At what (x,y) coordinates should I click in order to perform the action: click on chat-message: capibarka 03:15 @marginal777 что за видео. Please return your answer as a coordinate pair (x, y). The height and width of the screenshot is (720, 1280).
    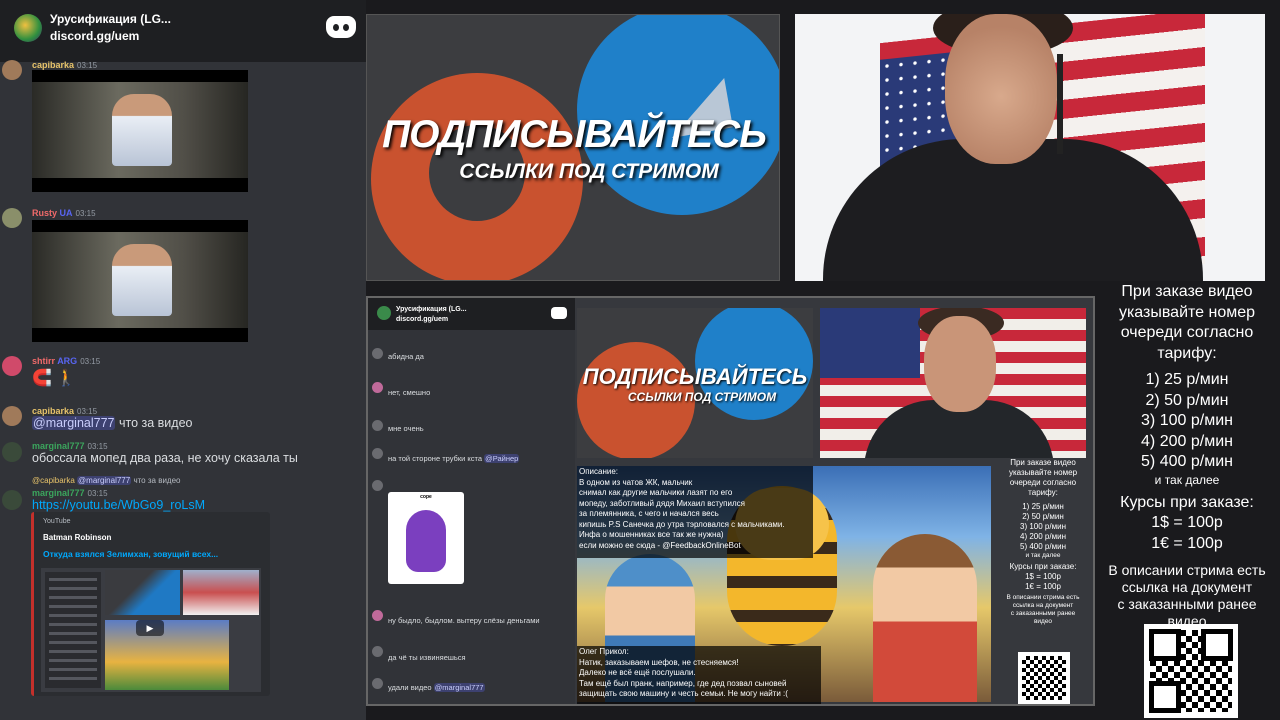
    Looking at the image, I should click on (183, 419).